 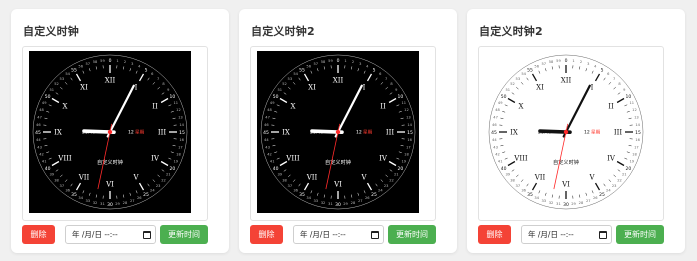 I want to click on minute-number: 50, so click(x=504, y=97).